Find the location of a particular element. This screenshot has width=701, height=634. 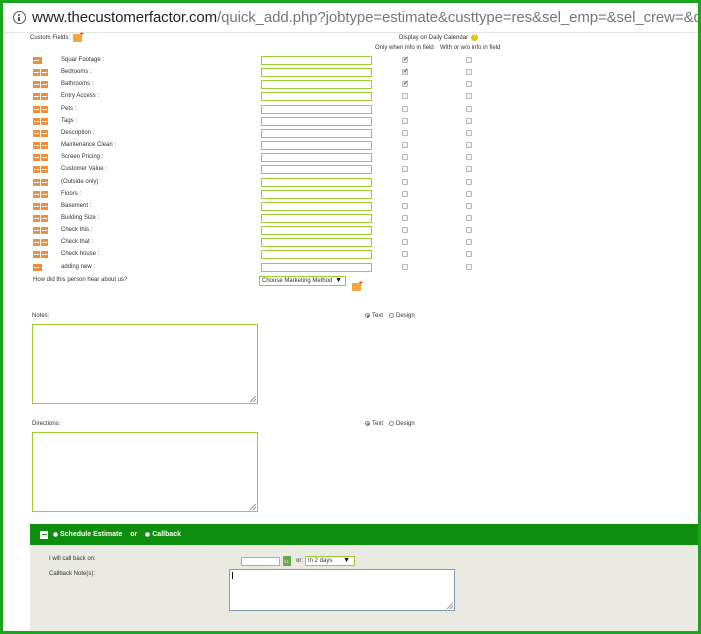

notes-mode-design: Design is located at coordinates (402, 316).